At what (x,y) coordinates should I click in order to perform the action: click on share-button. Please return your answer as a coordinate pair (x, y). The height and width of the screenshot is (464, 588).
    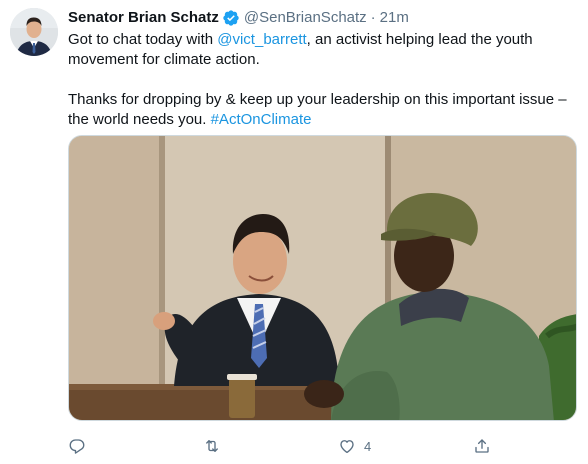
    Looking at the image, I should click on (482, 446).